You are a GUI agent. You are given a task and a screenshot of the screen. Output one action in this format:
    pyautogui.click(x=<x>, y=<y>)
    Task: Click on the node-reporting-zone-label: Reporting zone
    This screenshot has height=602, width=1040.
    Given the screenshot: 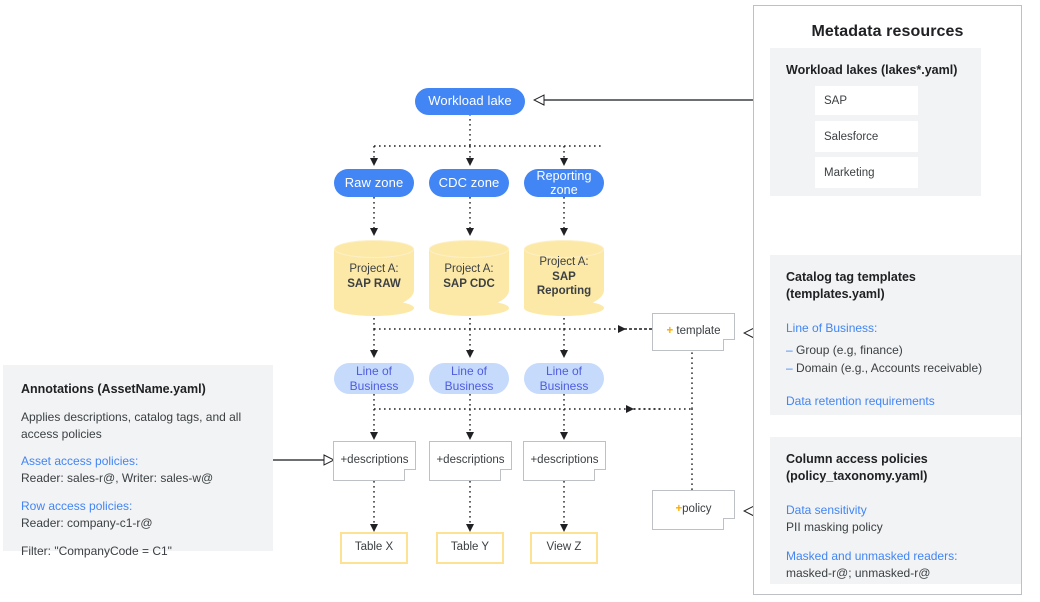 What is the action you would take?
    pyautogui.click(x=564, y=182)
    